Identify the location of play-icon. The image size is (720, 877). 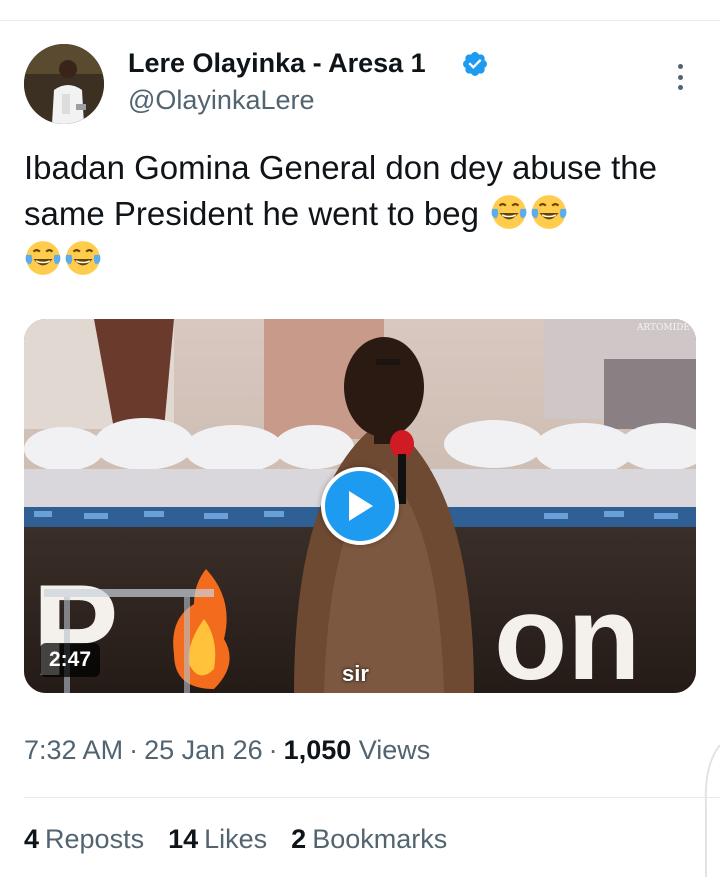
(361, 506).